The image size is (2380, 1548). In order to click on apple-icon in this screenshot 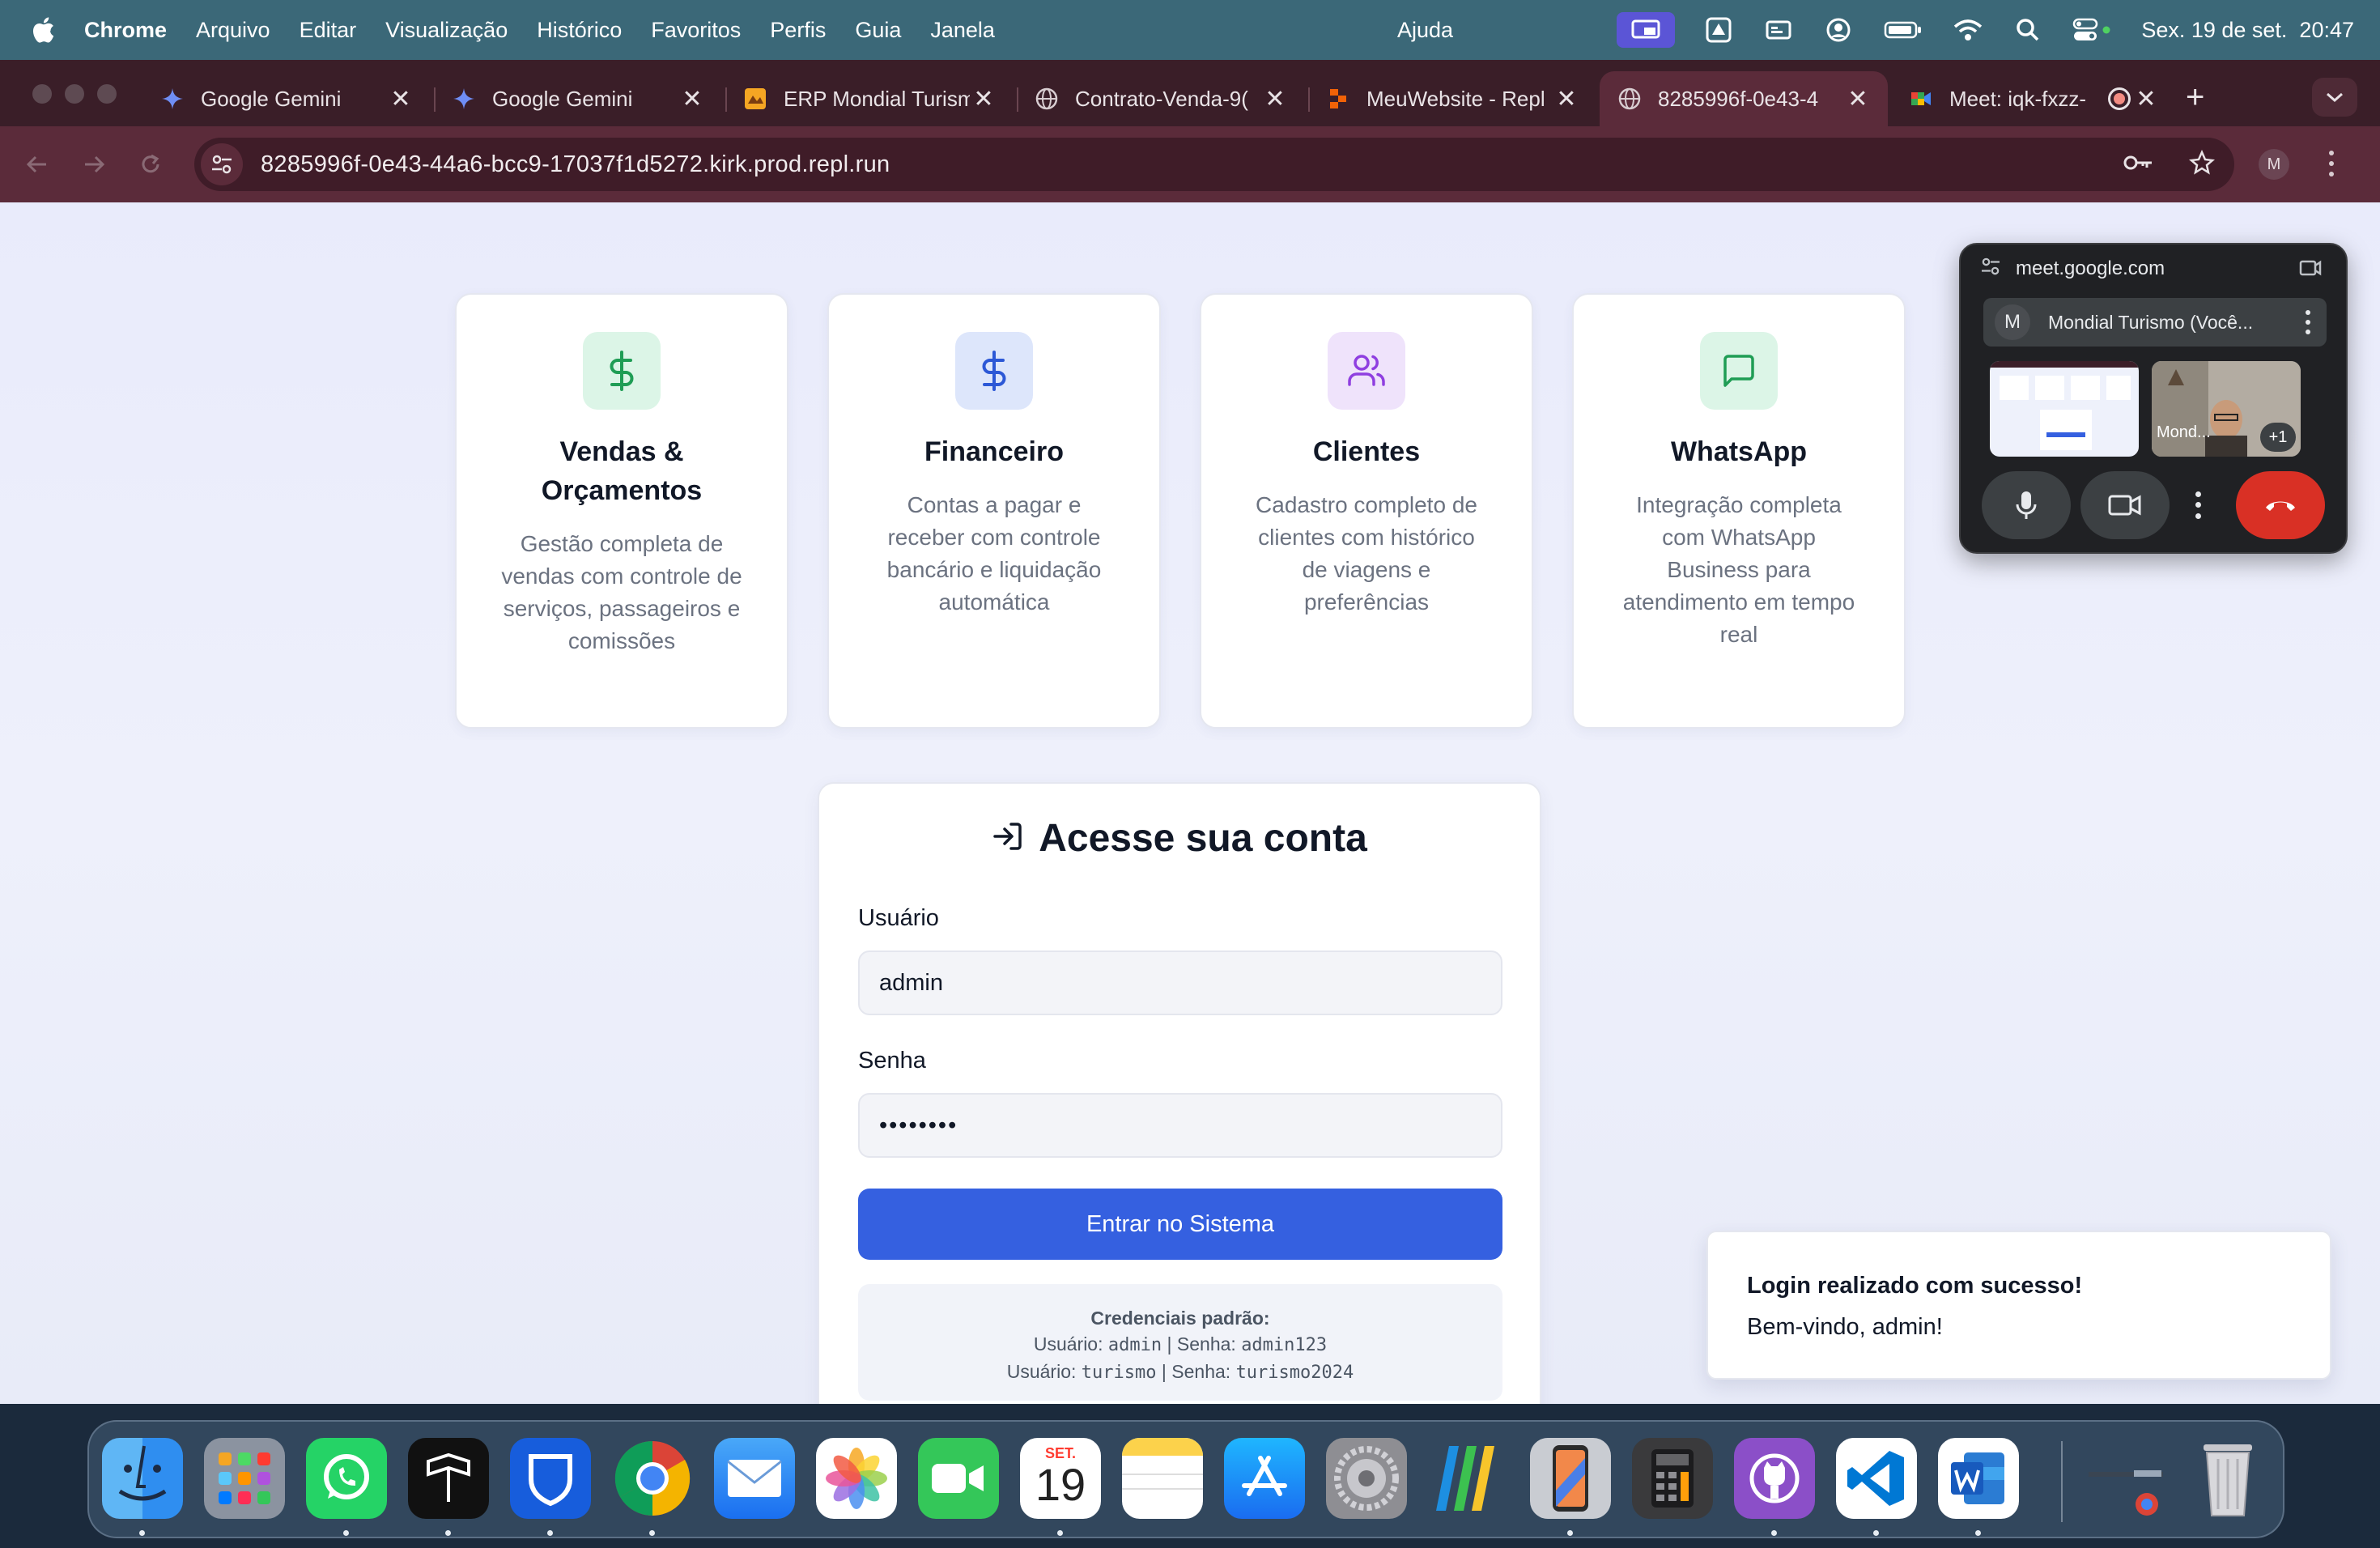, I will do `click(43, 30)`.